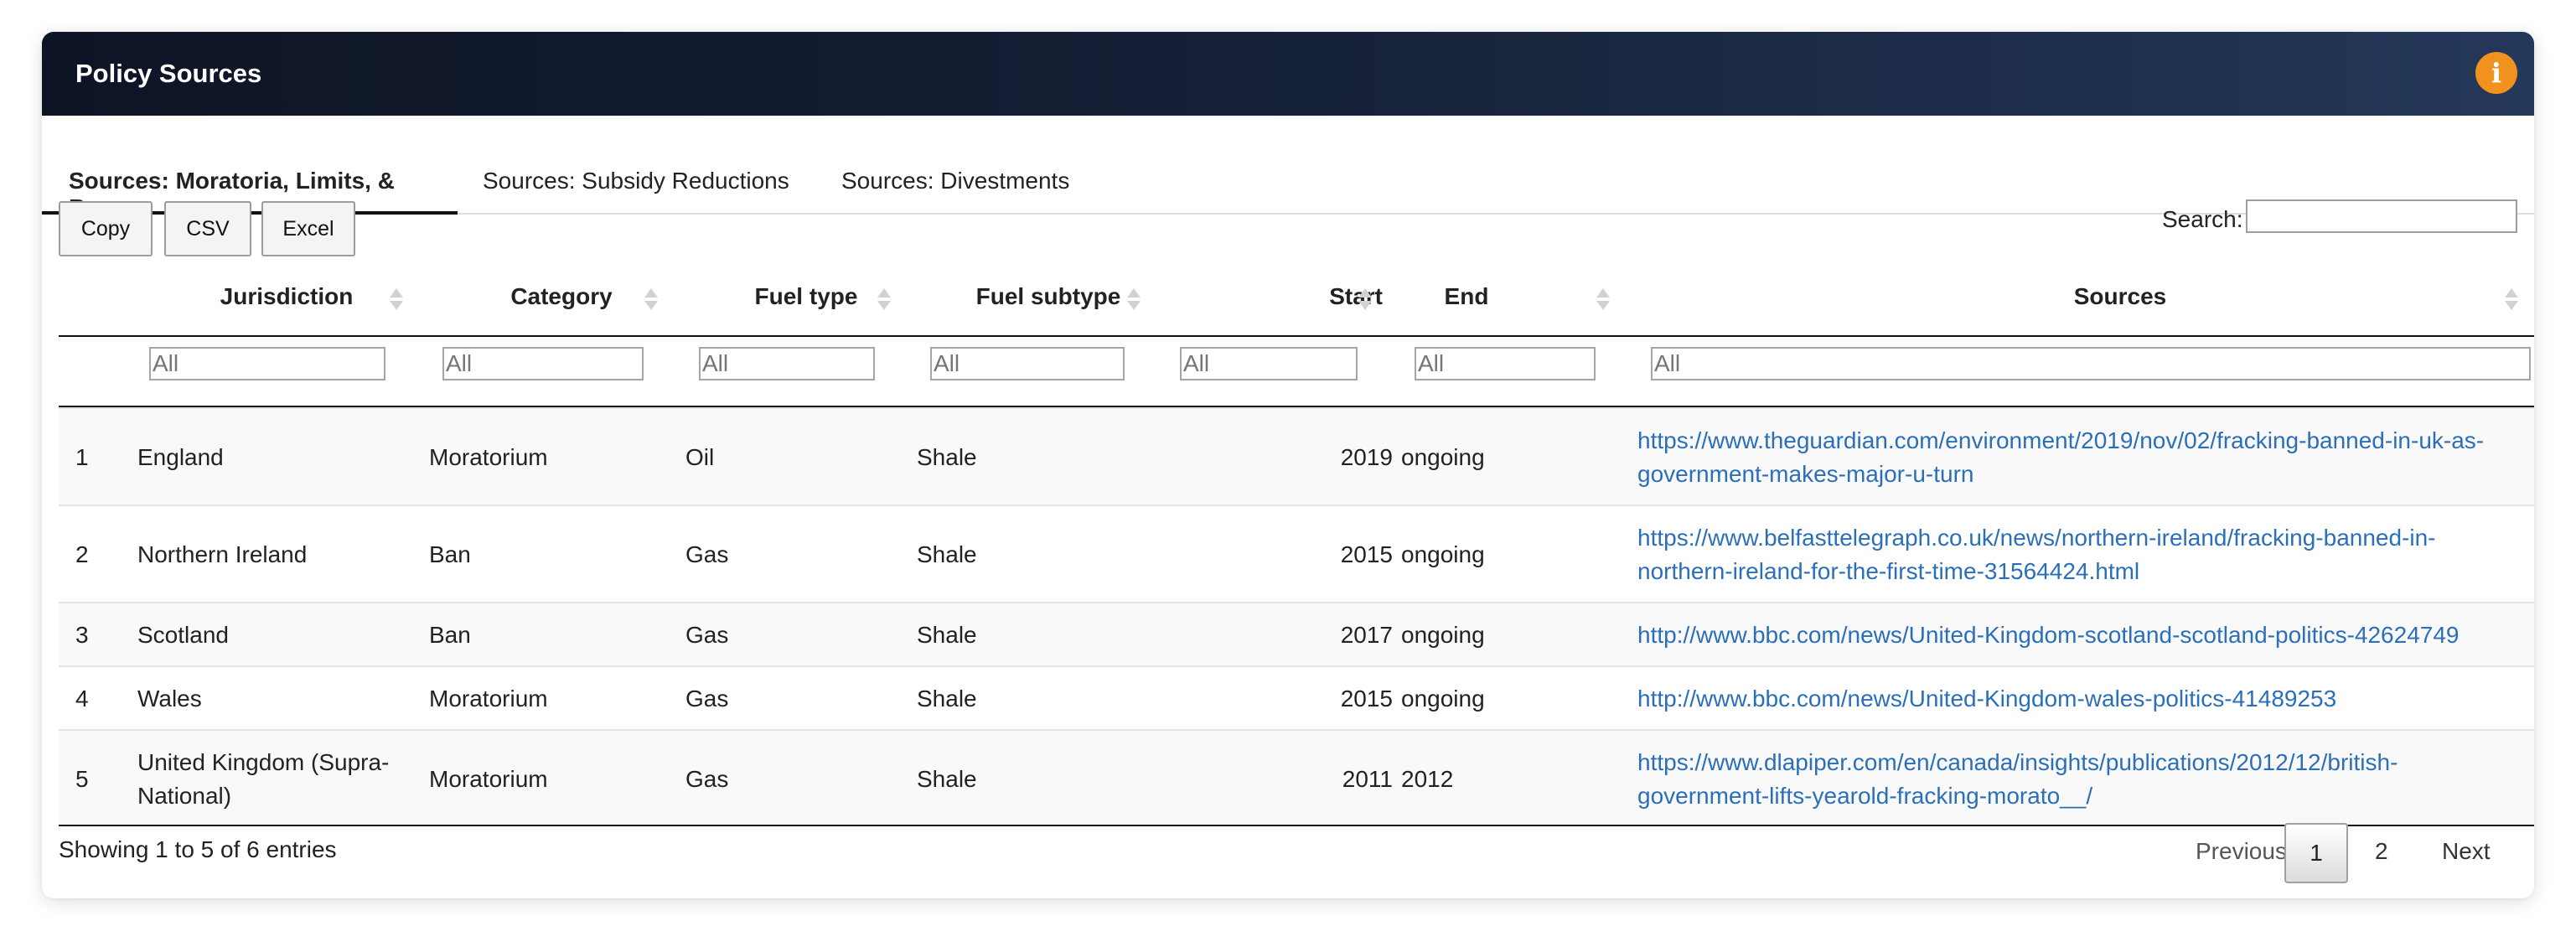  Describe the element at coordinates (1505, 364) in the screenshot. I see `filter-end` at that location.